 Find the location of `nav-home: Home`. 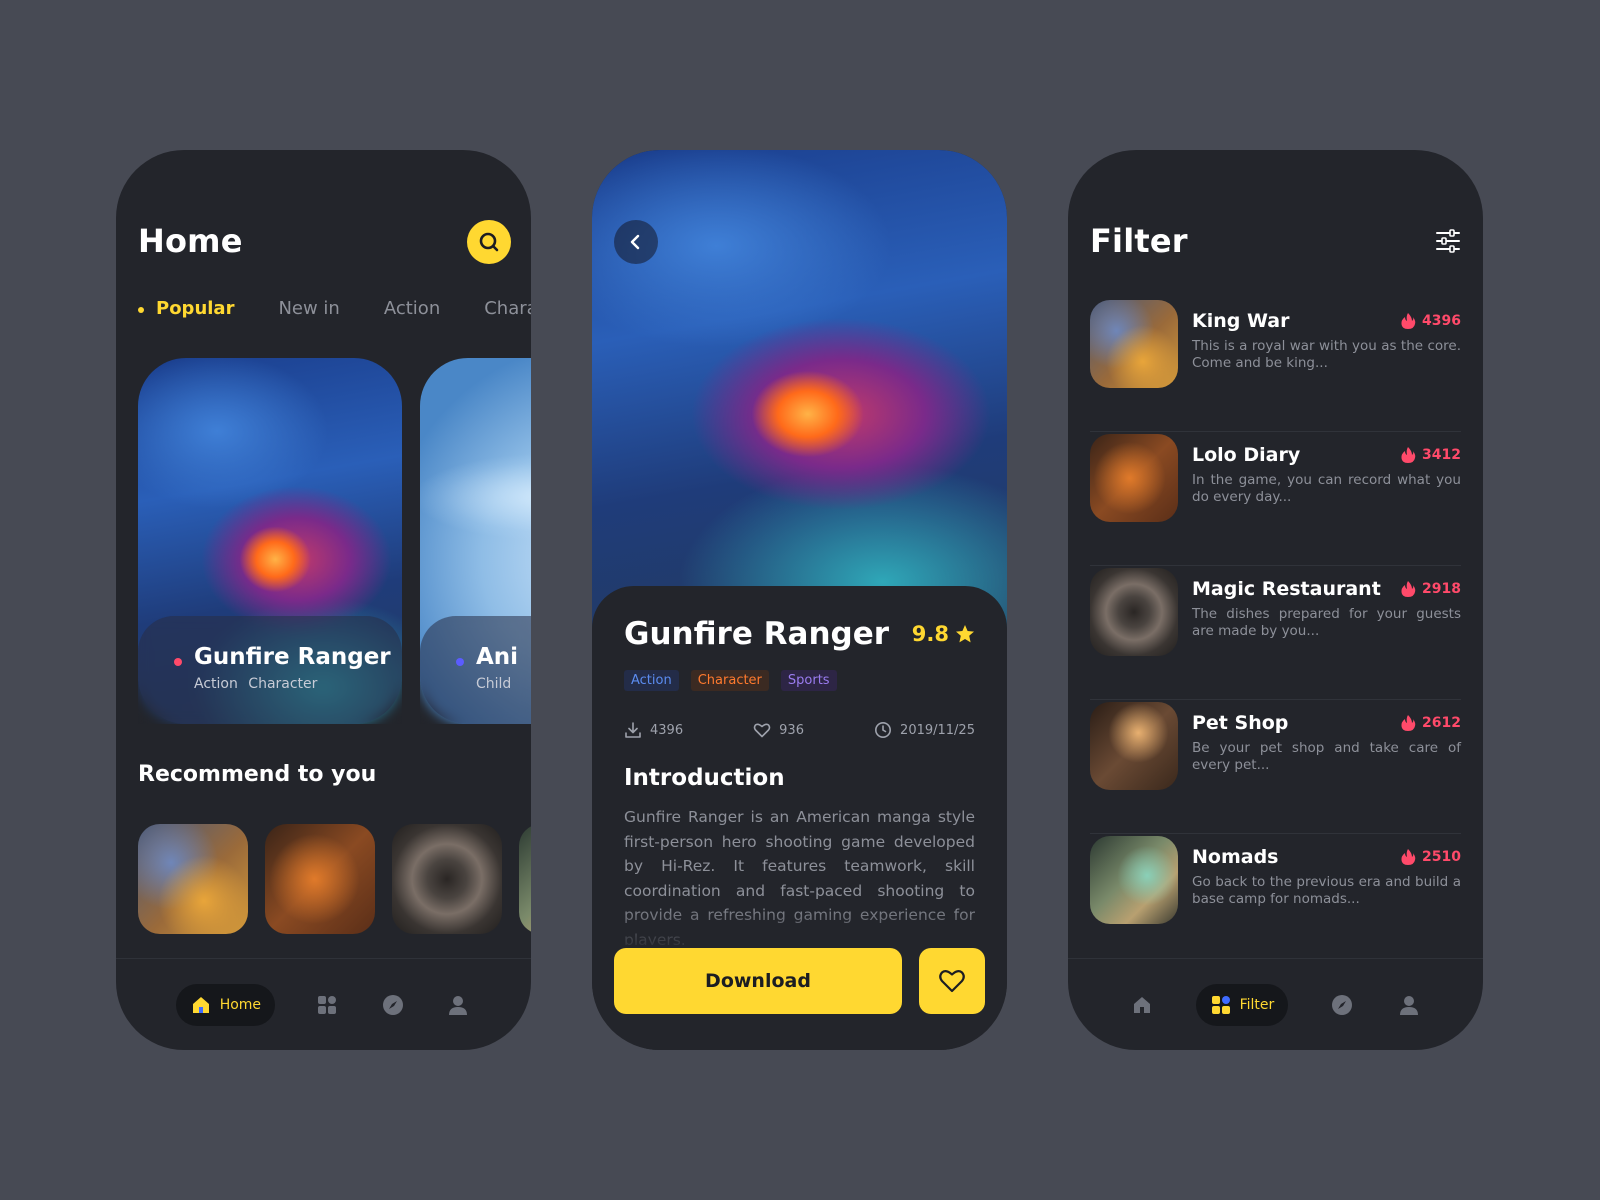

nav-home: Home is located at coordinates (225, 1004).